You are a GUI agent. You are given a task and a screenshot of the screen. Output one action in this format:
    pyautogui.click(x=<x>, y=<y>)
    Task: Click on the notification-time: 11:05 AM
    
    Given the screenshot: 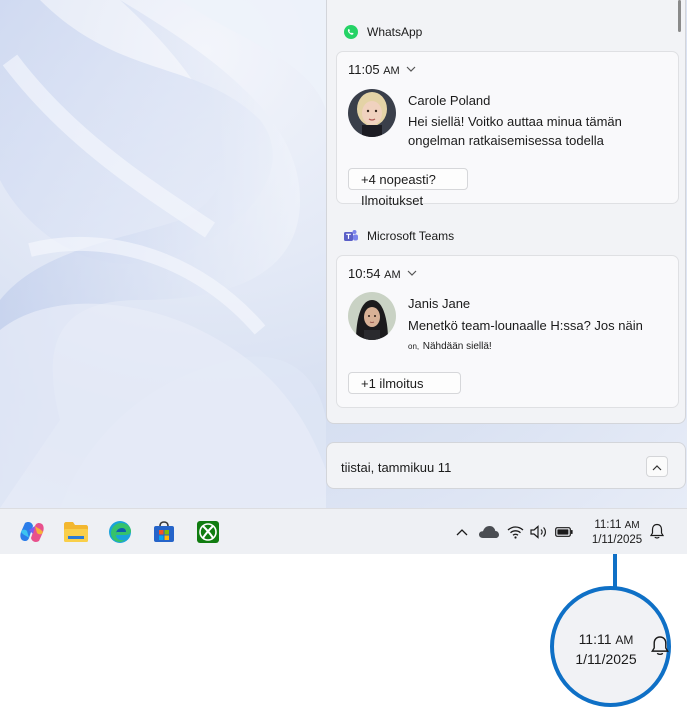 What is the action you would take?
    pyautogui.click(x=382, y=69)
    